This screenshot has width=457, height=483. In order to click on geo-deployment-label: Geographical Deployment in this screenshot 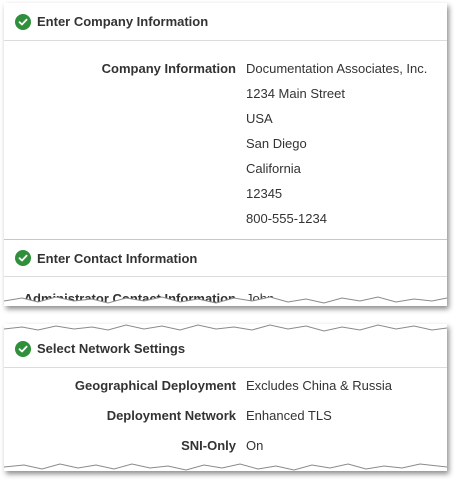, I will do `click(155, 385)`.